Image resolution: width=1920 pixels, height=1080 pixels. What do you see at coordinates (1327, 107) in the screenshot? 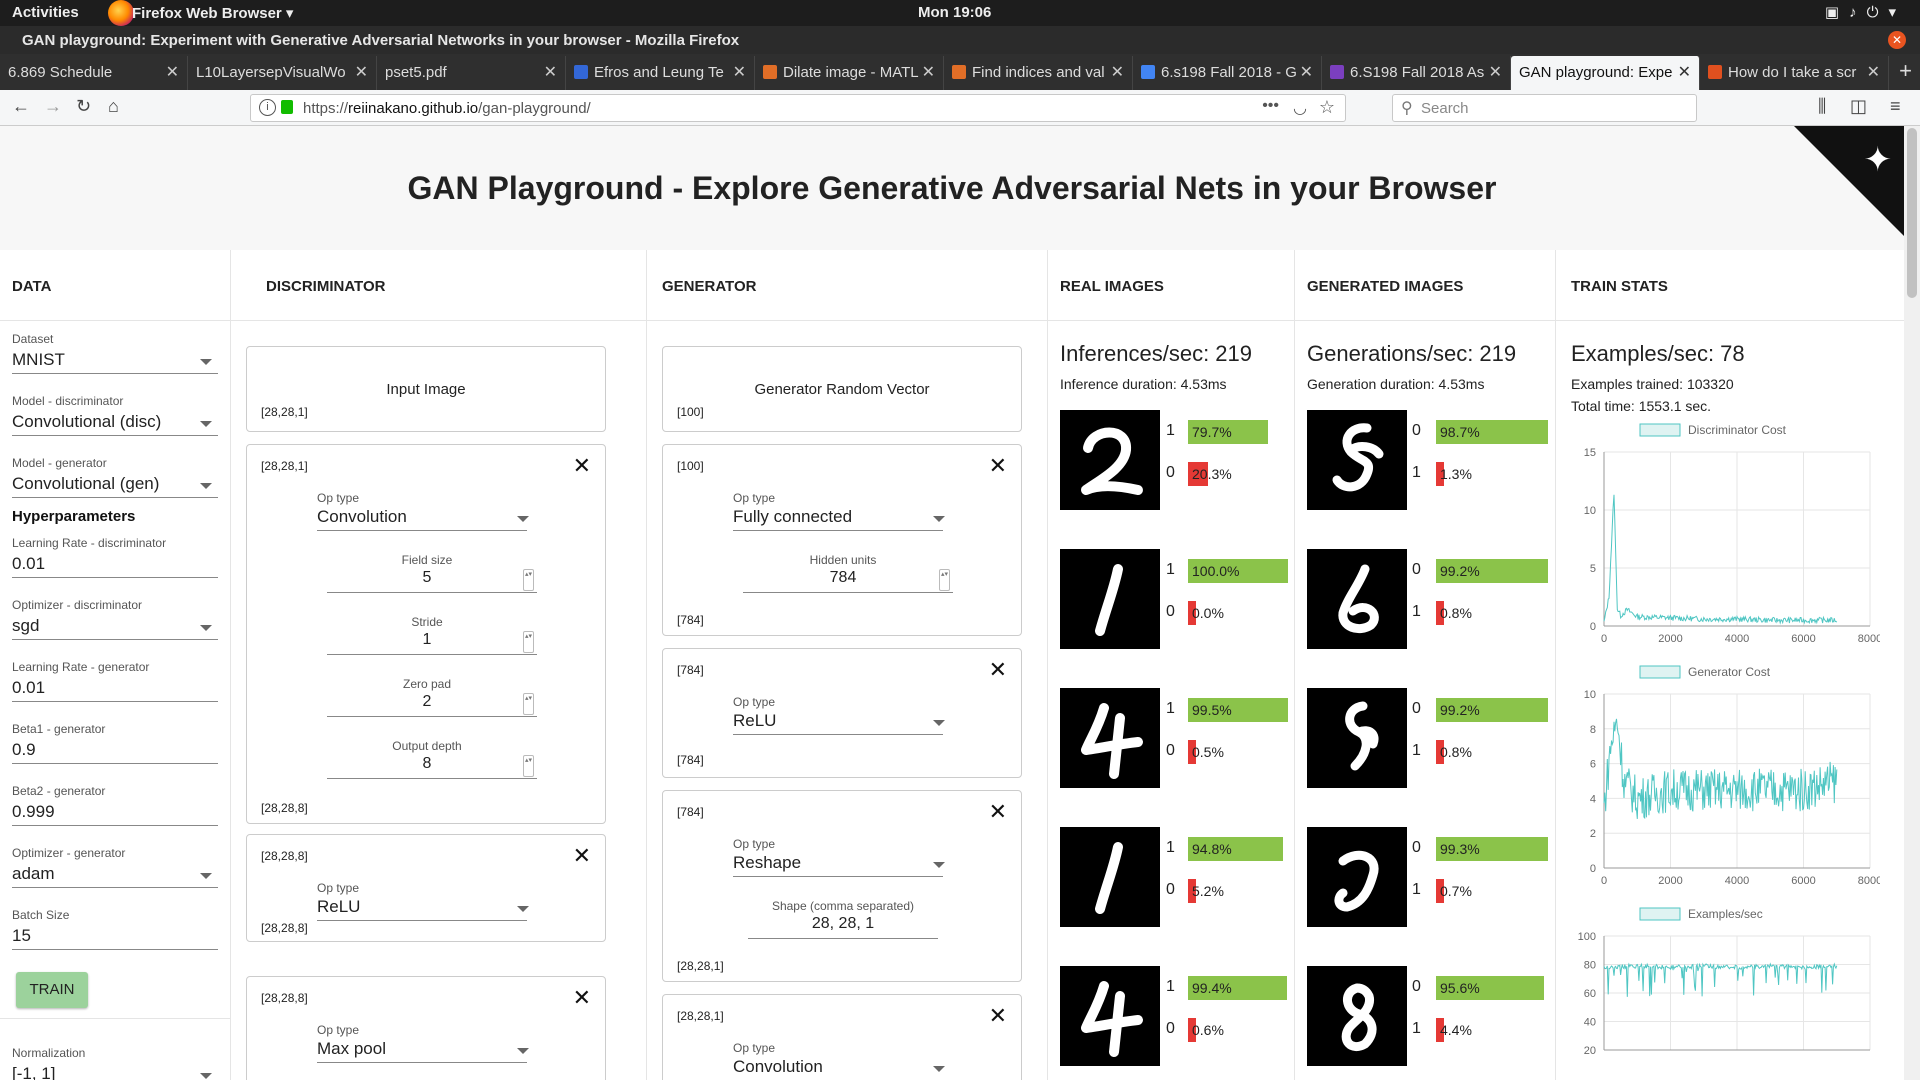
I see `bookmark-star-icon: ☆` at bounding box center [1327, 107].